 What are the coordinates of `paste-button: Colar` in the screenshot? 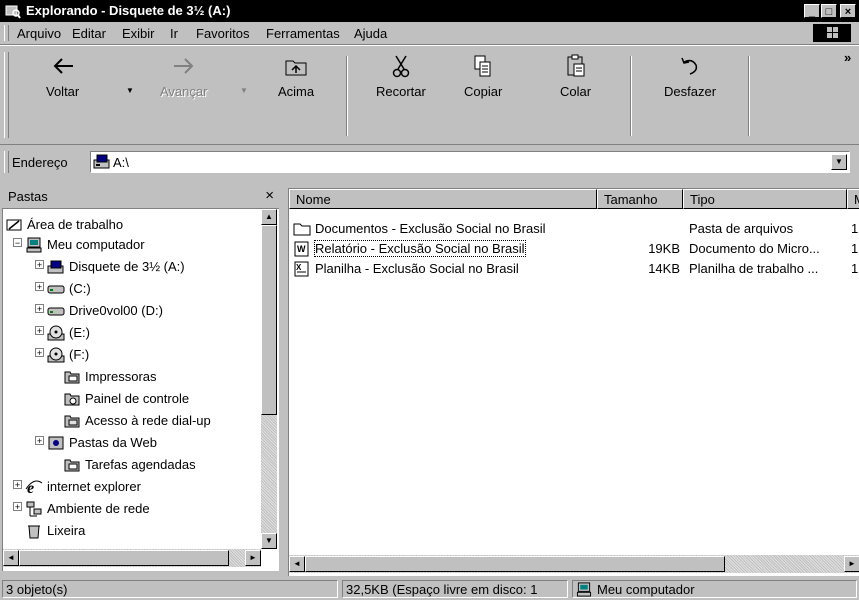 It's located at (575, 76).